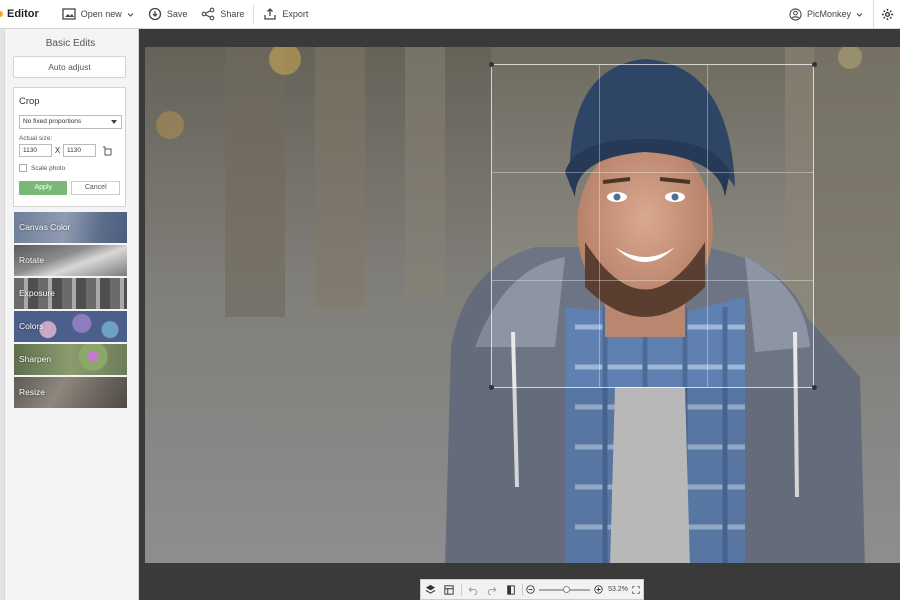  I want to click on open-new-button: Open new, so click(98, 14).